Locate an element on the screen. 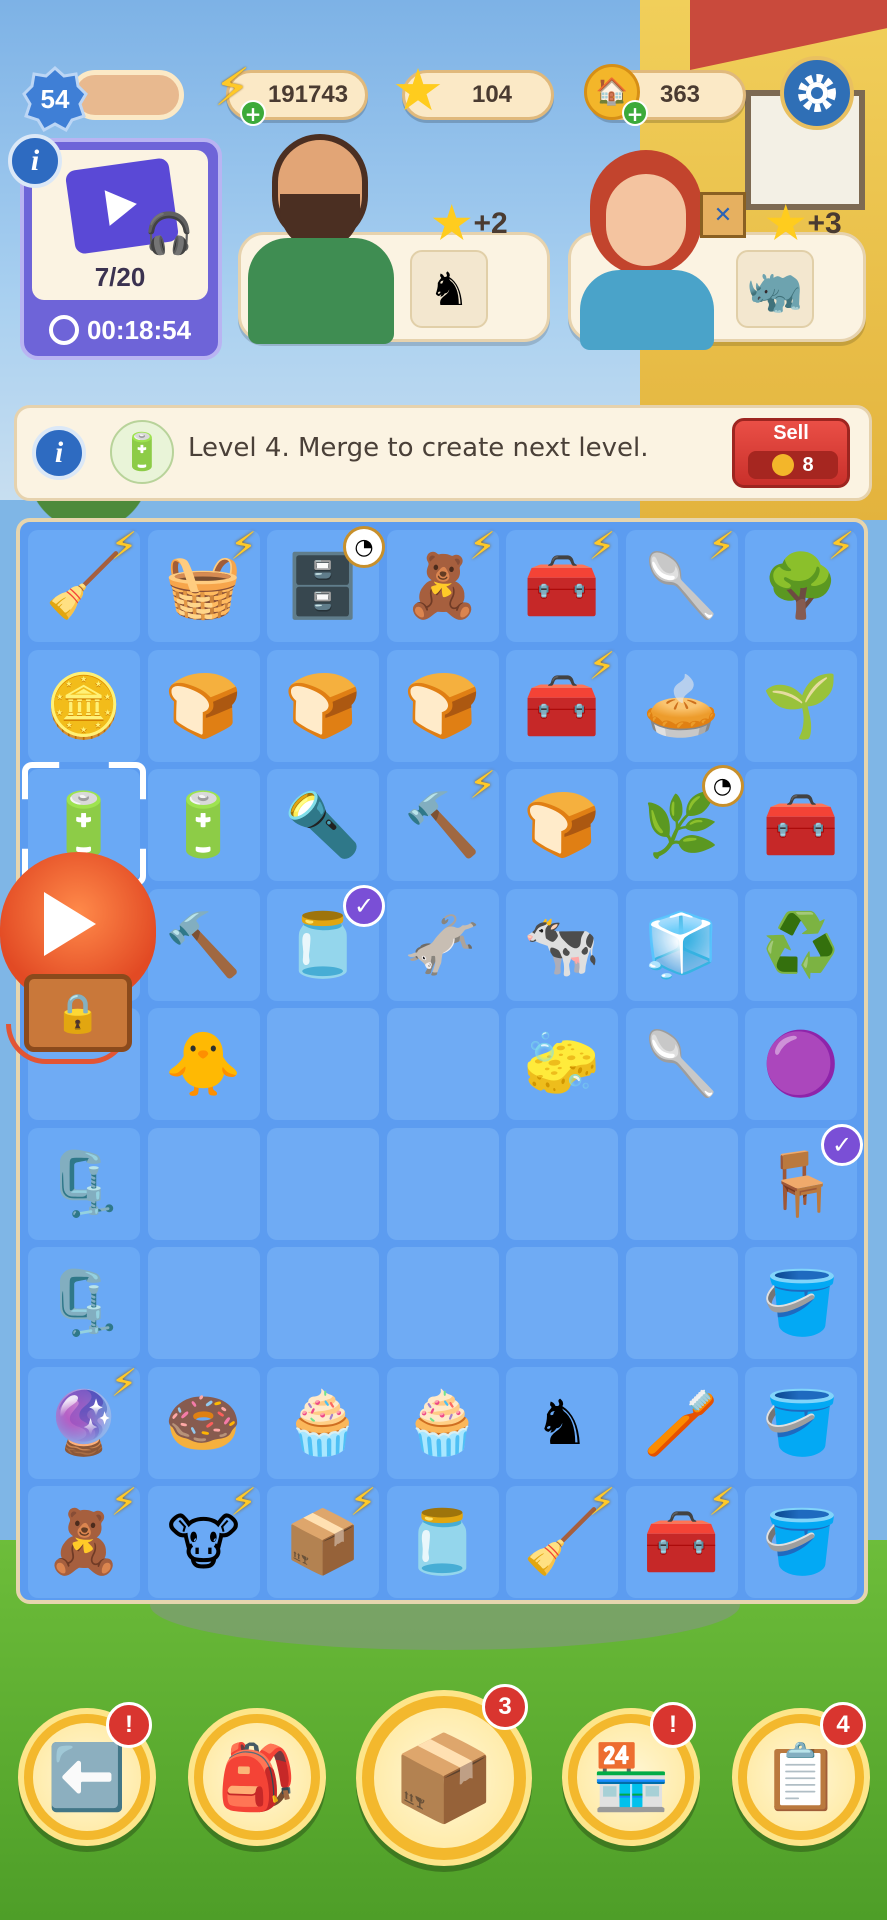 Image resolution: width=887 pixels, height=1920 pixels. backpack-icon: 🎒 is located at coordinates (257, 1777).